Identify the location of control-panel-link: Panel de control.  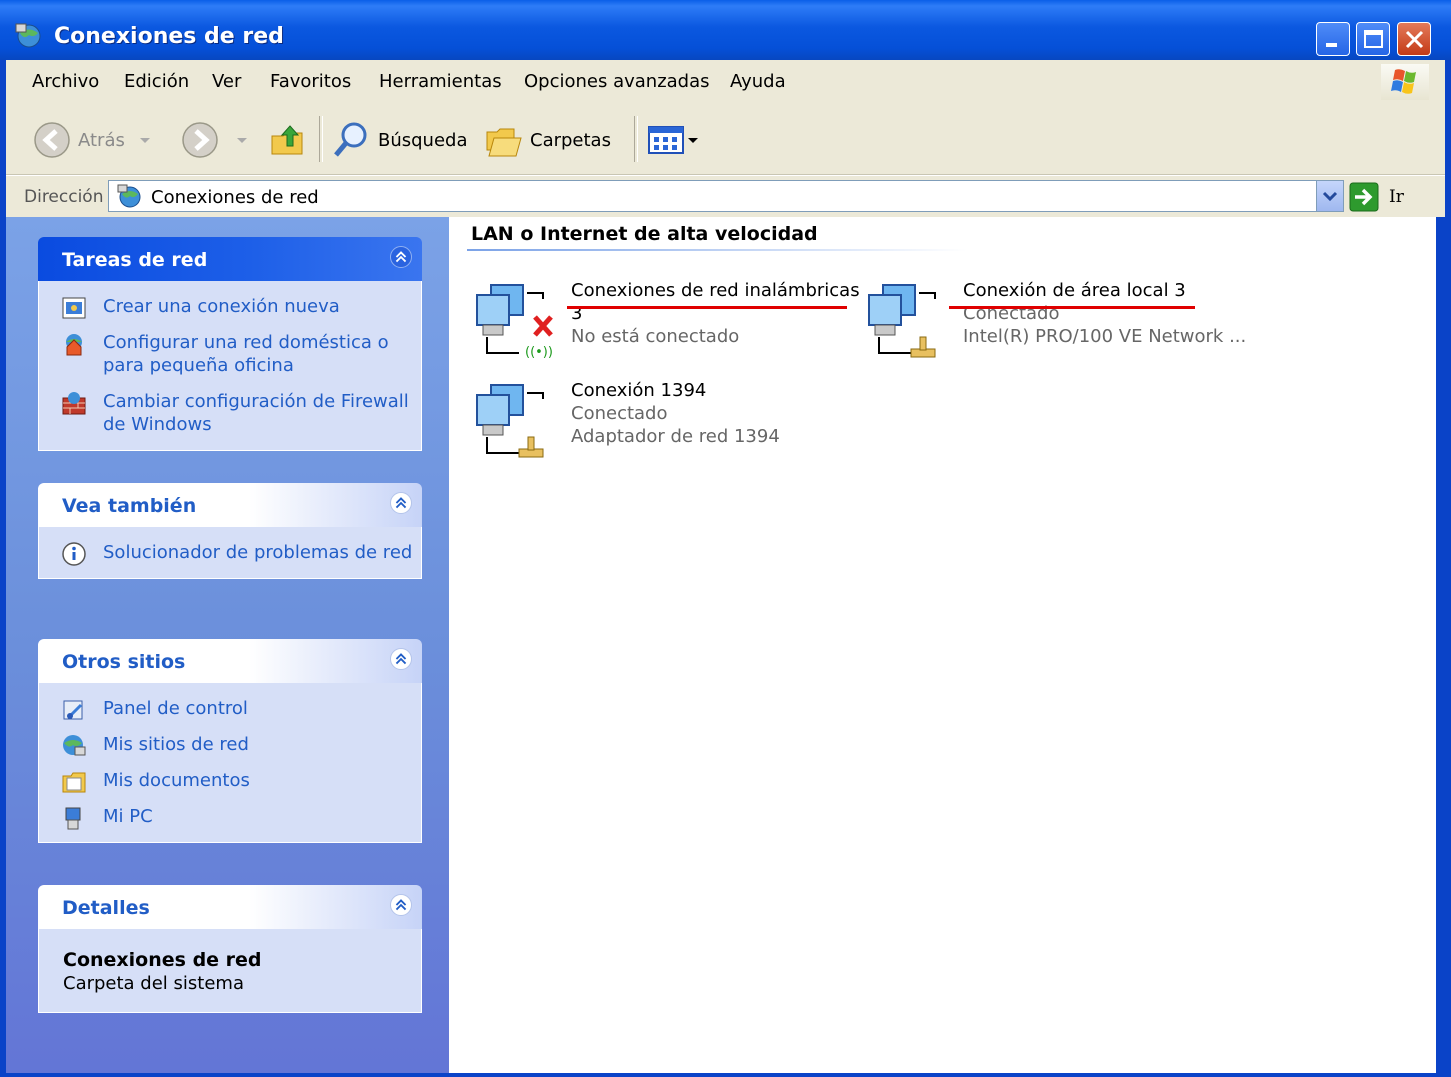
(230, 708).